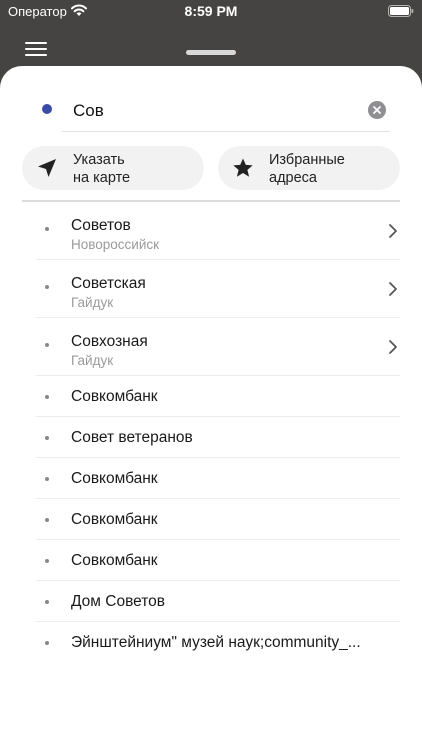 The width and height of the screenshot is (422, 750). I want to click on search-input, so click(226, 111).